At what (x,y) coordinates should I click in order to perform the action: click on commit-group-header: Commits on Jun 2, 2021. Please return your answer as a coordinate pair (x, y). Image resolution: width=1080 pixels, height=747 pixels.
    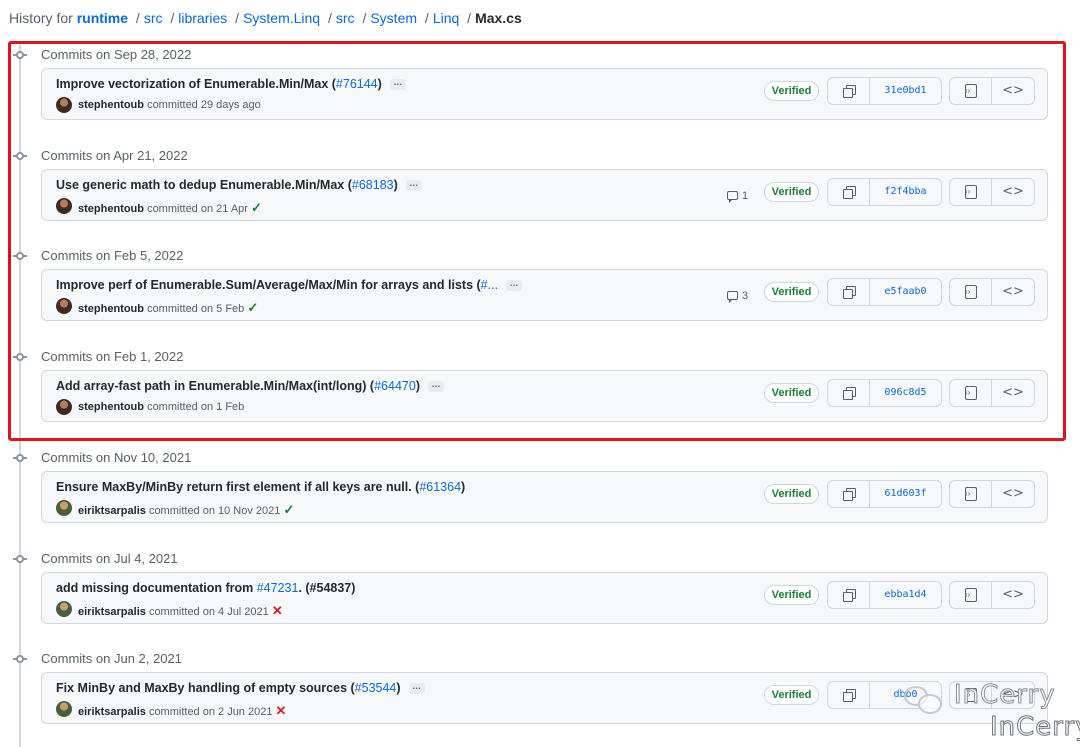
    Looking at the image, I should click on (200, 659).